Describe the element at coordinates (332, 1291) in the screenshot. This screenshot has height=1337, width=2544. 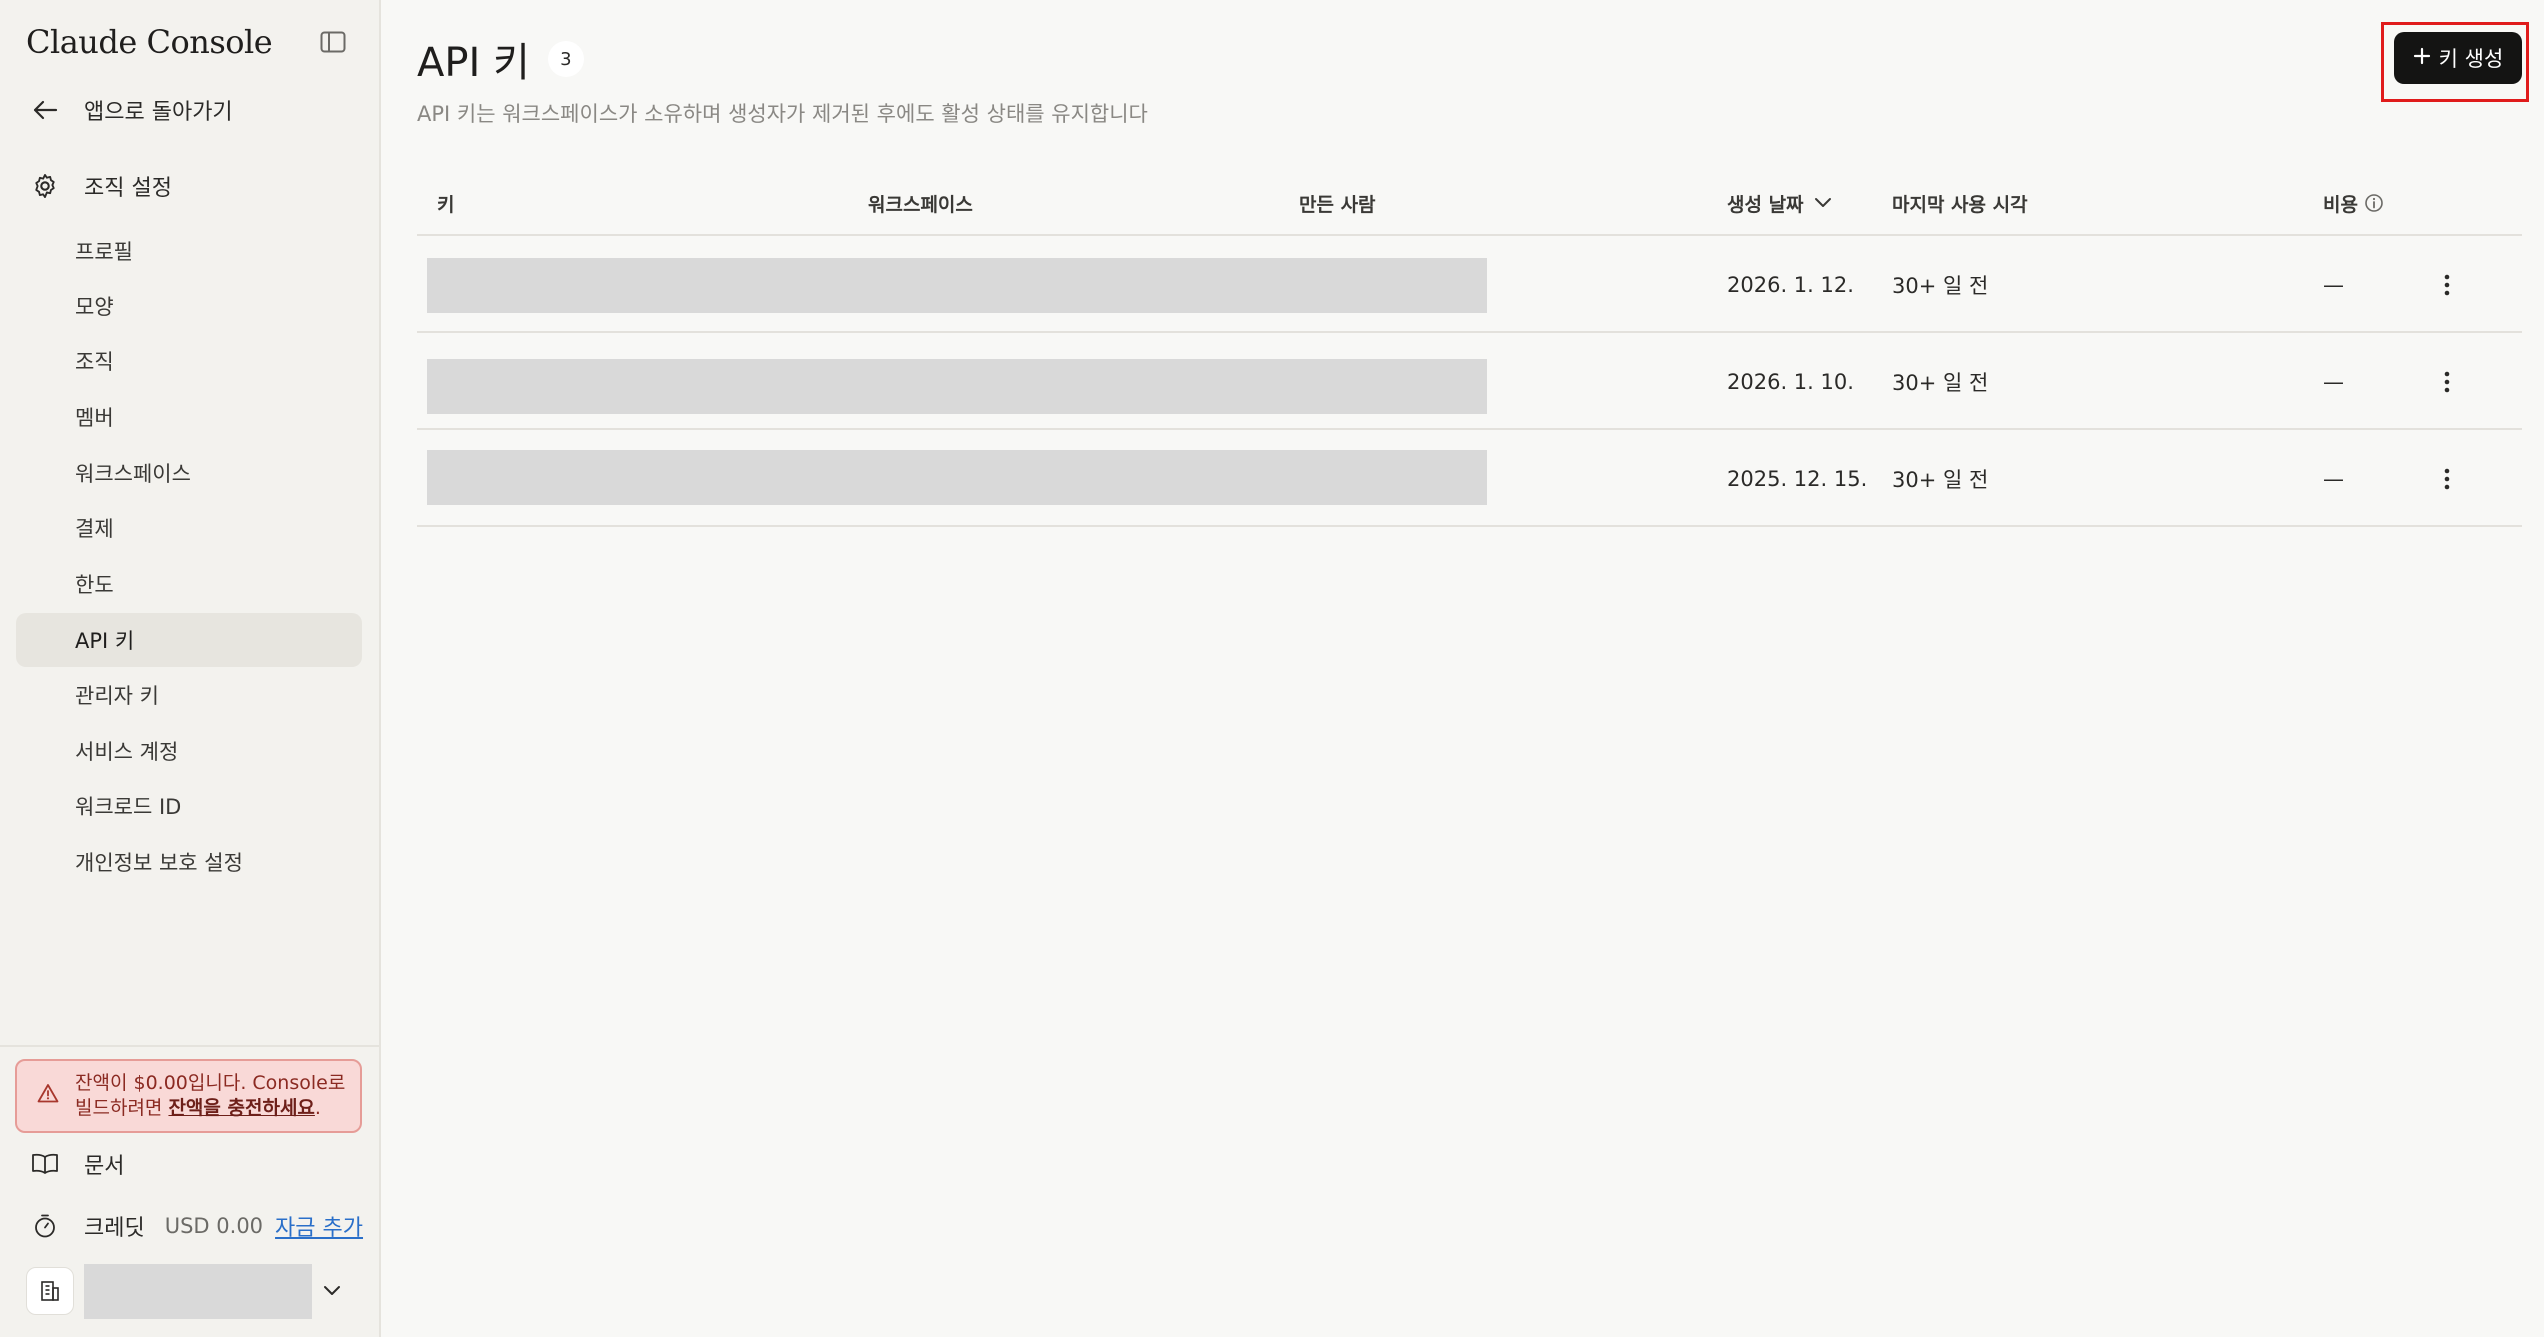
I see `chevron-down-icon` at that location.